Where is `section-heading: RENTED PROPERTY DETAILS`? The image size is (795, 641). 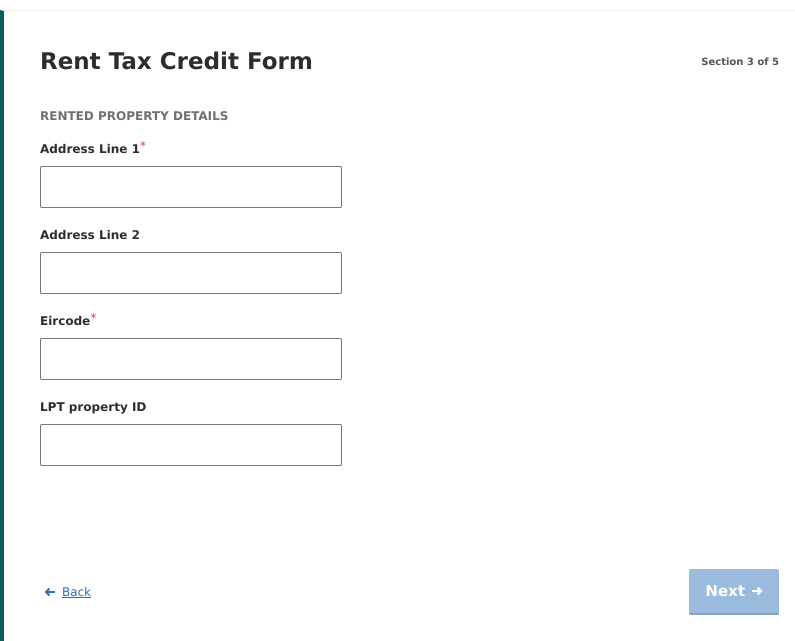 section-heading: RENTED PROPERTY DETAILS is located at coordinates (135, 116).